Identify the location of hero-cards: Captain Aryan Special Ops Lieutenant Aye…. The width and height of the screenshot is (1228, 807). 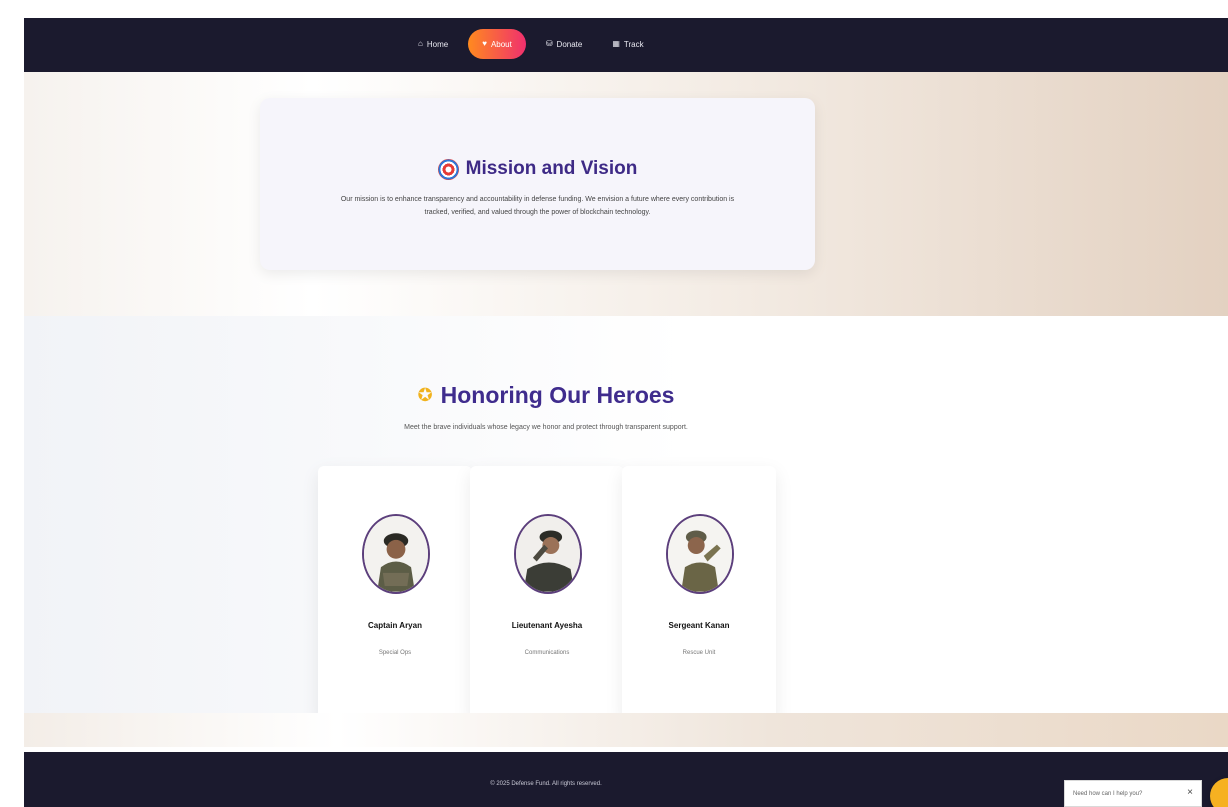
(549, 594).